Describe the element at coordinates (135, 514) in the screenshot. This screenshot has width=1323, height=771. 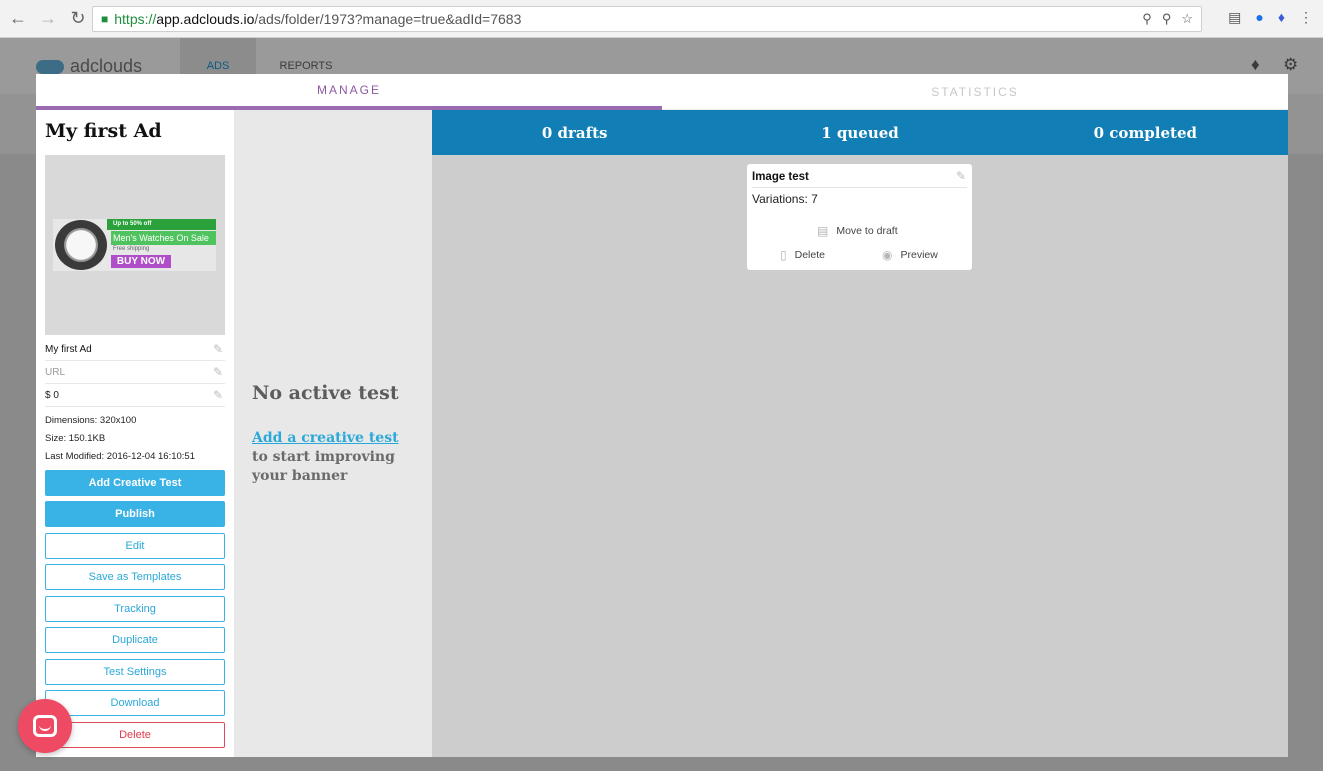
I see `publish-button: Publish` at that location.